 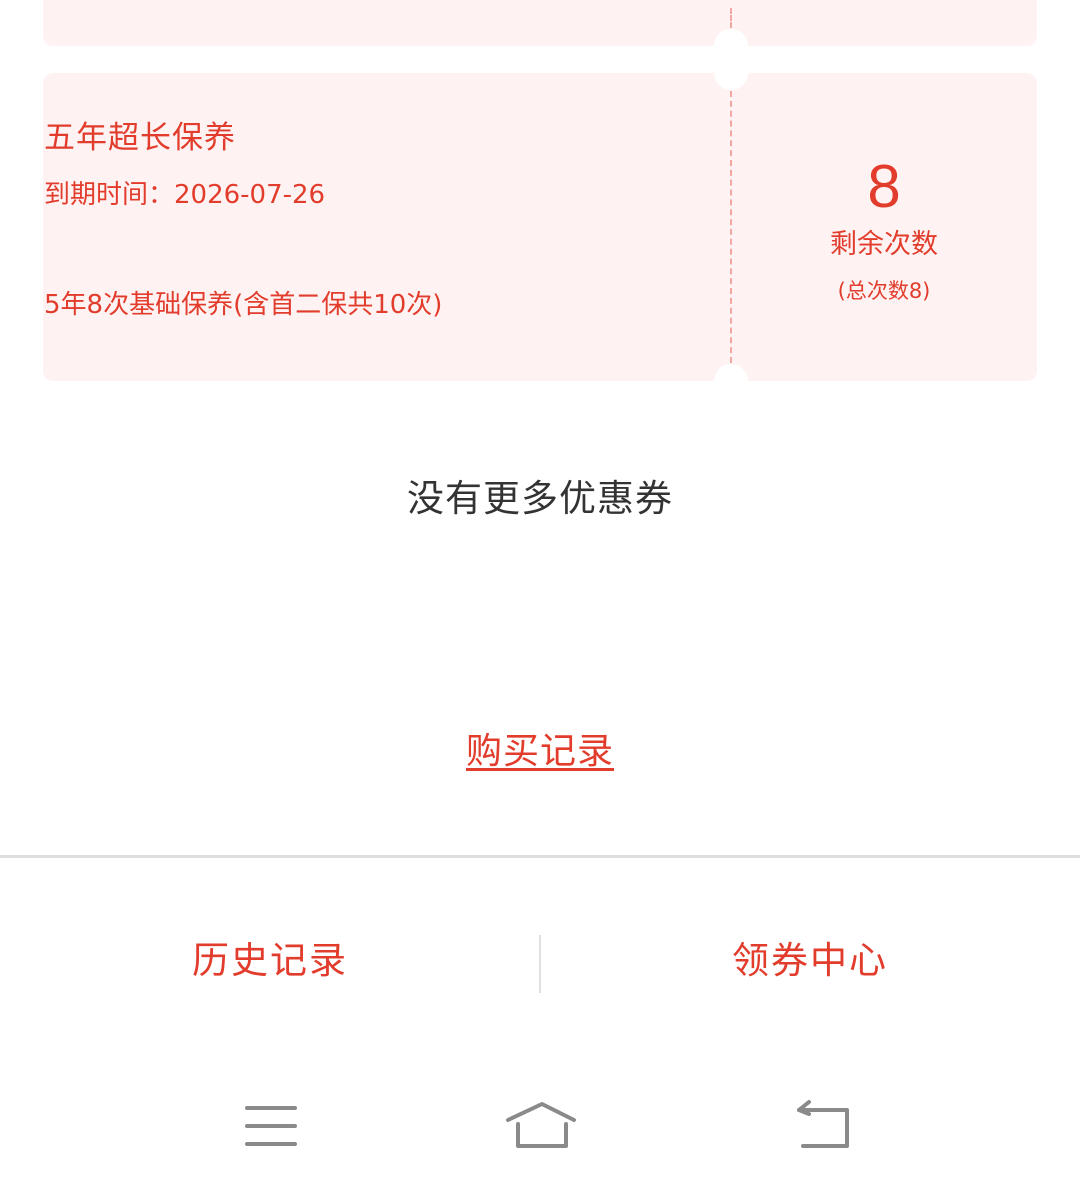 I want to click on system-navigation-bar, so click(x=540, y=1123).